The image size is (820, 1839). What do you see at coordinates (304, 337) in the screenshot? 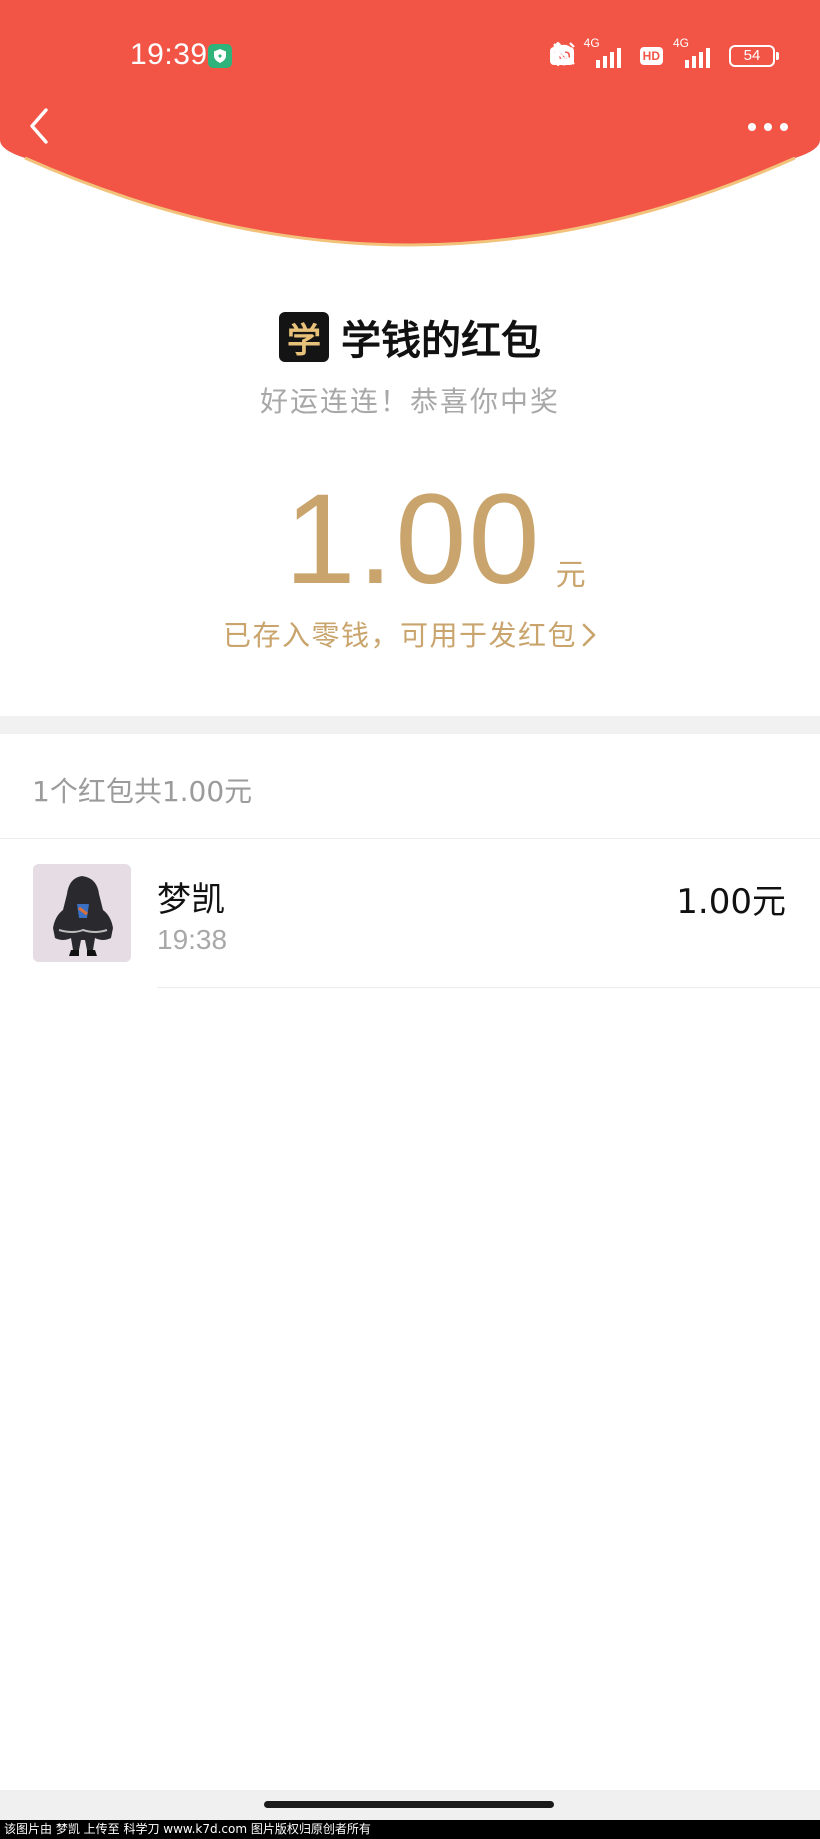
I see `sender-avatar: 学` at bounding box center [304, 337].